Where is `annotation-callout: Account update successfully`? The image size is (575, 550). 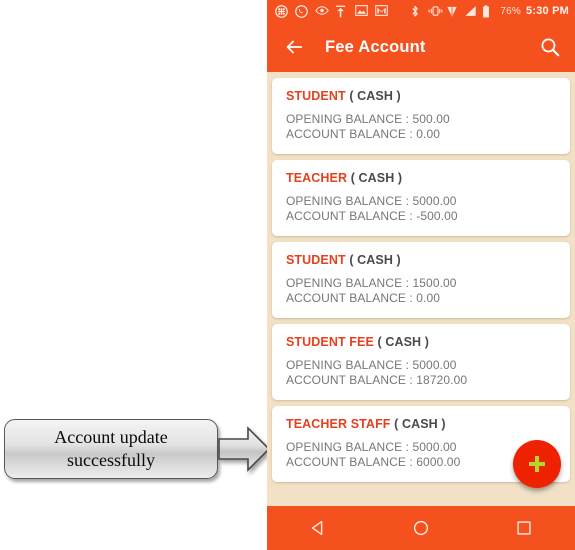 annotation-callout: Account update successfully is located at coordinates (111, 449).